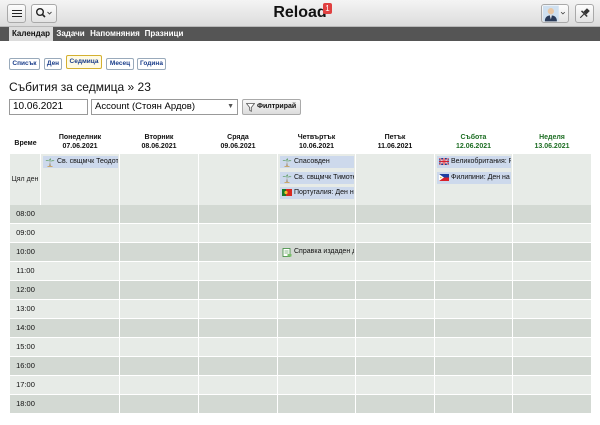  I want to click on all-day-event: Св. свщмчк Теодот, so click(80, 162).